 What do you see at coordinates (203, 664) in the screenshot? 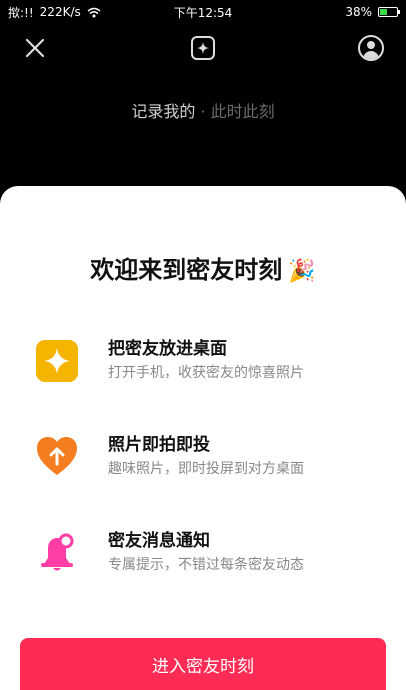
I see `enter-moments-button: 进入密友时刻` at bounding box center [203, 664].